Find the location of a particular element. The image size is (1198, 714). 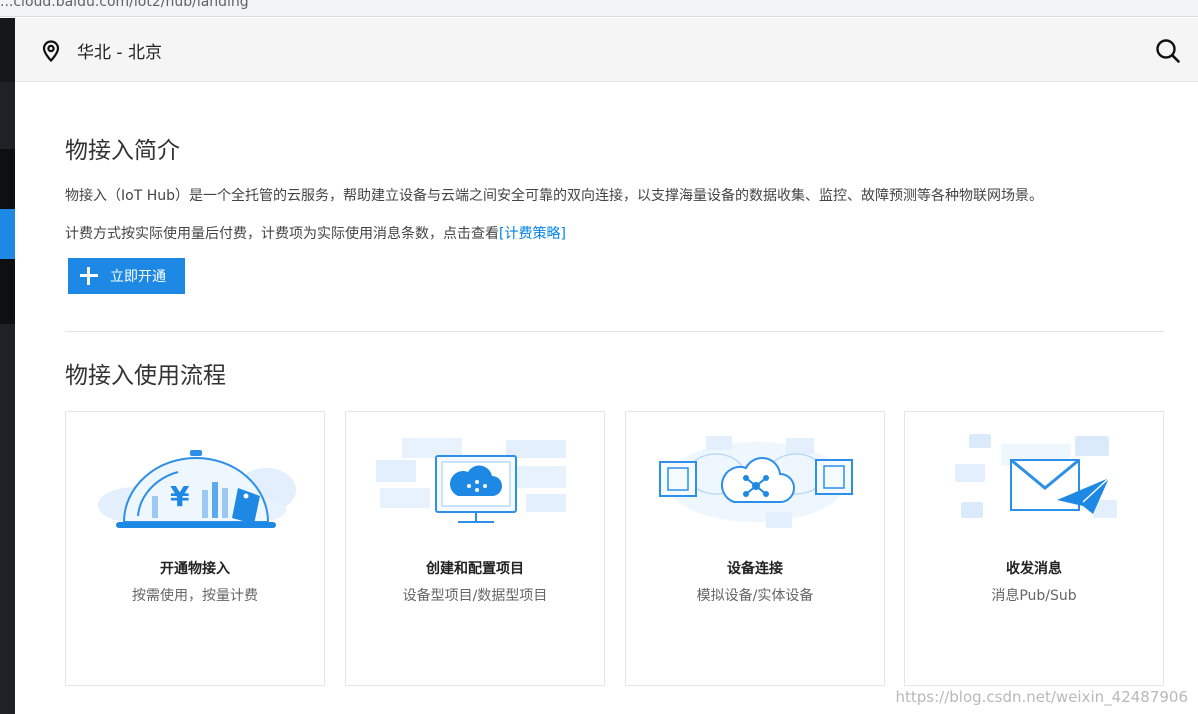

open-service-button: 立即开通 is located at coordinates (126, 276).